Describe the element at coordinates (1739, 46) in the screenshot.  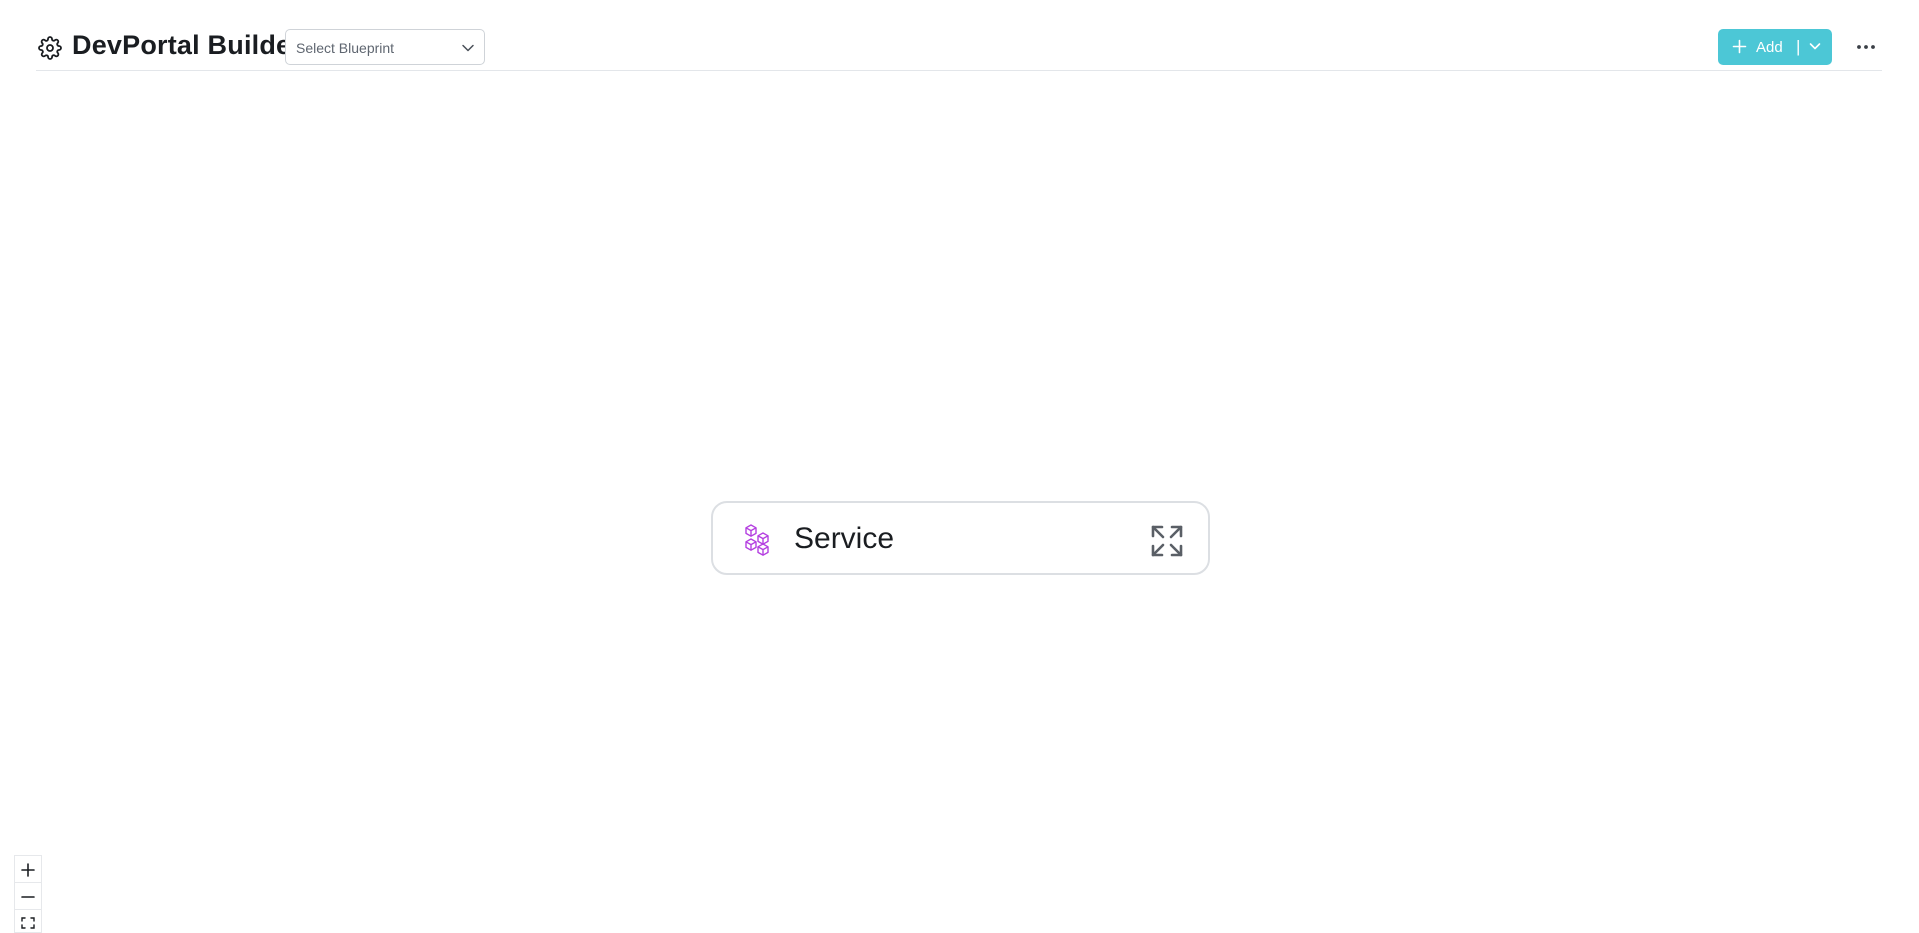
I see `plus-icon` at that location.